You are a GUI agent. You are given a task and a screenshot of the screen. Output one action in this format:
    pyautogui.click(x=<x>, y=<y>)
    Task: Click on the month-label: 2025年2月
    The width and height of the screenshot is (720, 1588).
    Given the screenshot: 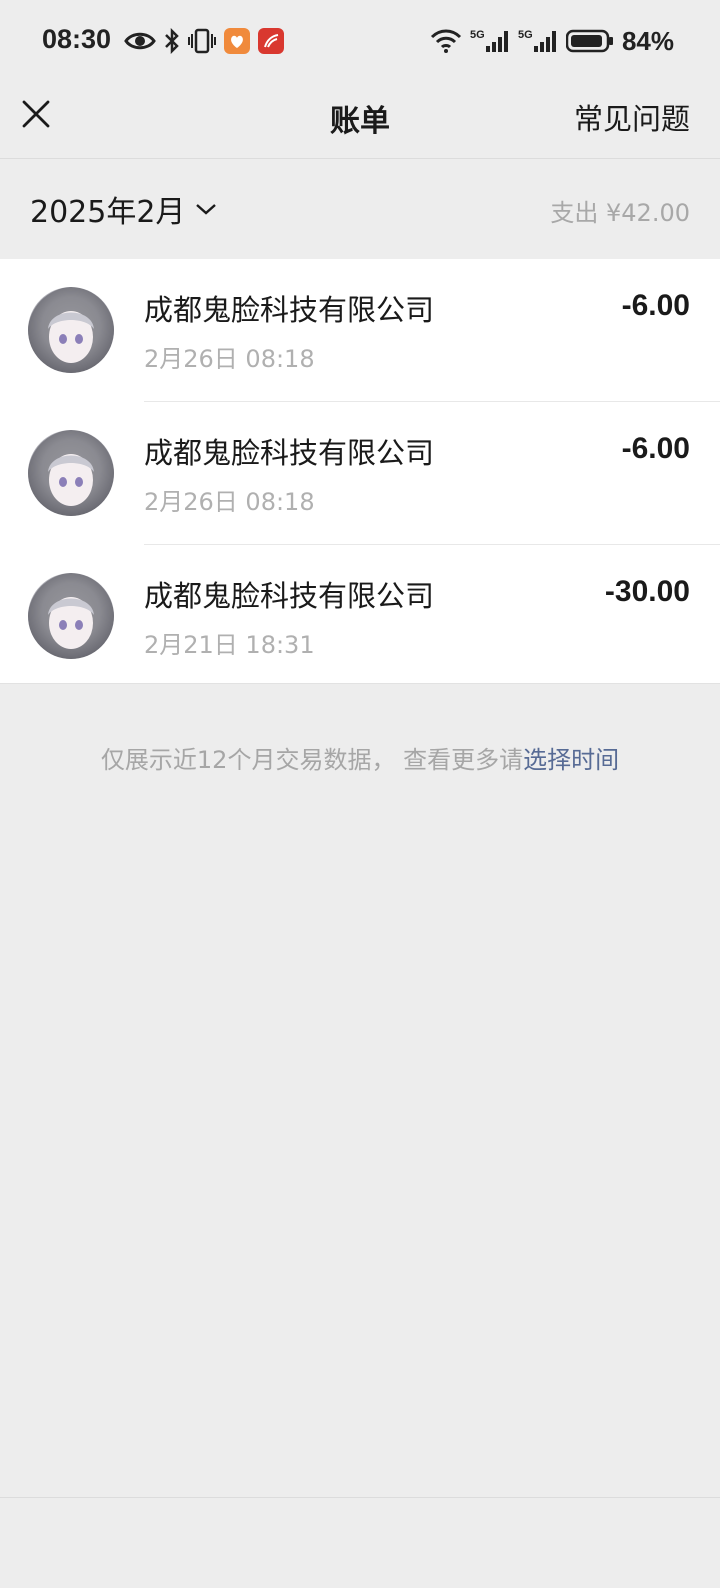 What is the action you would take?
    pyautogui.click(x=108, y=212)
    